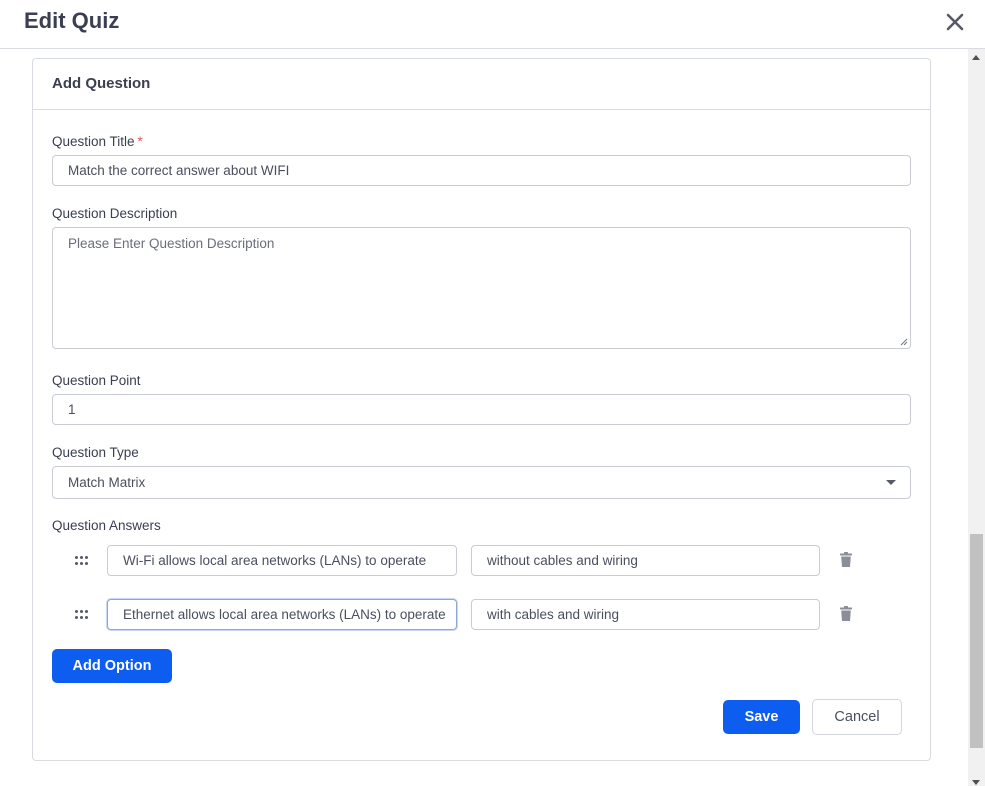 Image resolution: width=985 pixels, height=786 pixels. Describe the element at coordinates (976, 641) in the screenshot. I see `scrollbar-thumb` at that location.